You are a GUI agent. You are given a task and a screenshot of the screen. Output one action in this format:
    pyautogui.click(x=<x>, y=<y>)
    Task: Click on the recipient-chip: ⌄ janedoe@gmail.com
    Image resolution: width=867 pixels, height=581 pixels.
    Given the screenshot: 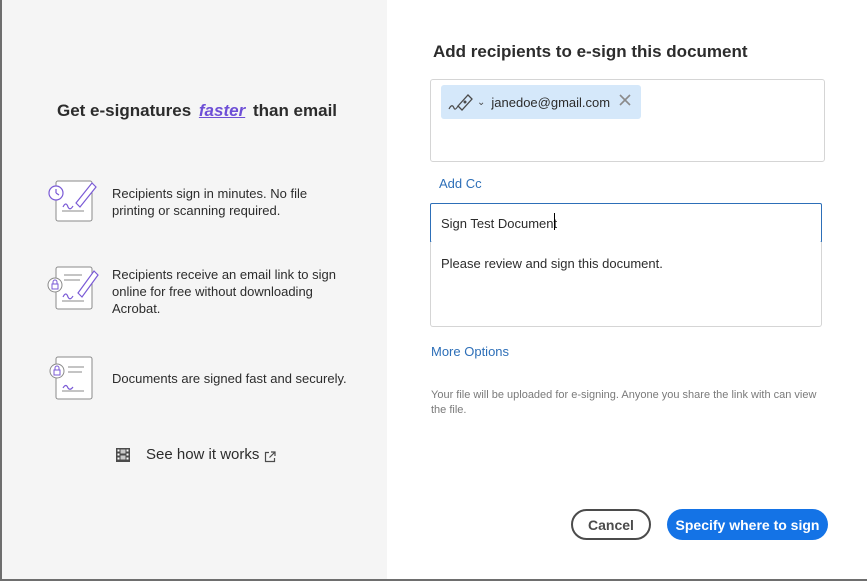 What is the action you would take?
    pyautogui.click(x=541, y=102)
    